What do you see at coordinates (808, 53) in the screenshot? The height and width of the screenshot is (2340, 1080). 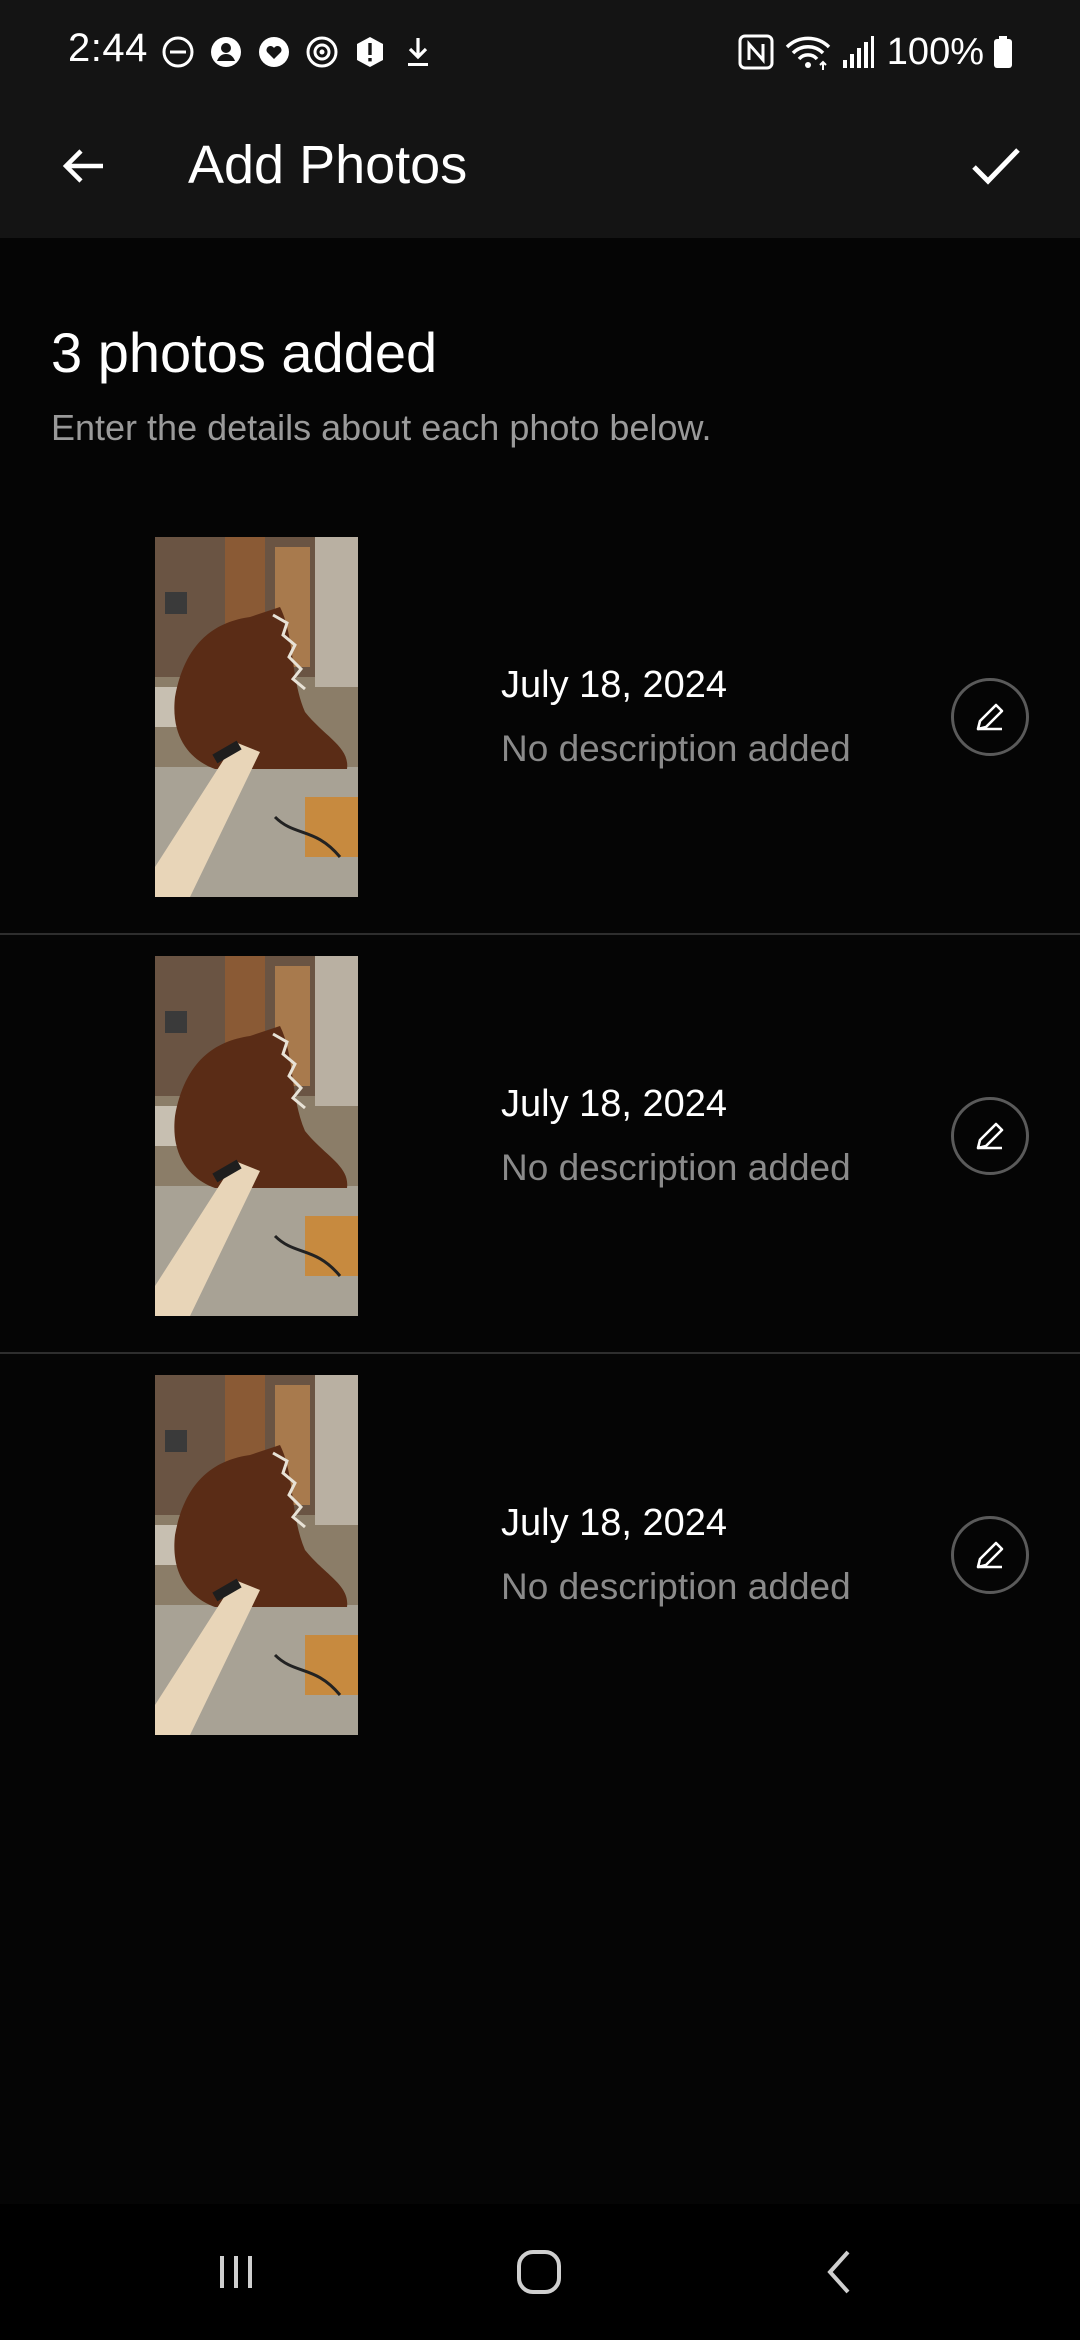 I see `wifi-icon` at bounding box center [808, 53].